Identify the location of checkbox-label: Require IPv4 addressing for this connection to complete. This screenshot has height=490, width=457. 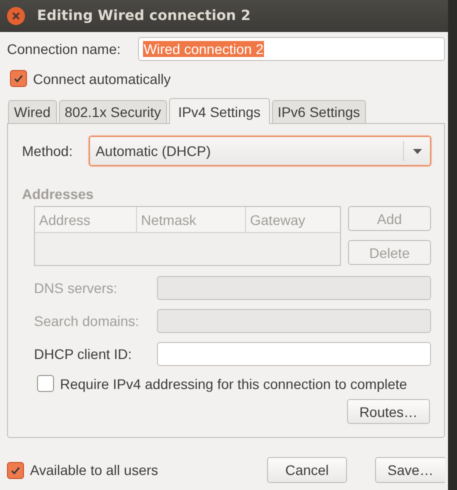
(234, 384).